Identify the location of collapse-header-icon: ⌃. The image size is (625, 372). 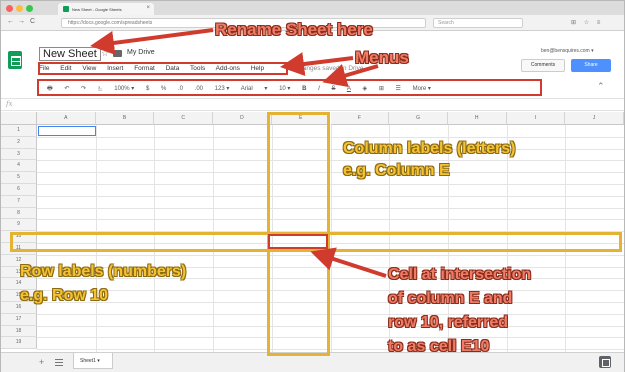
(601, 86).